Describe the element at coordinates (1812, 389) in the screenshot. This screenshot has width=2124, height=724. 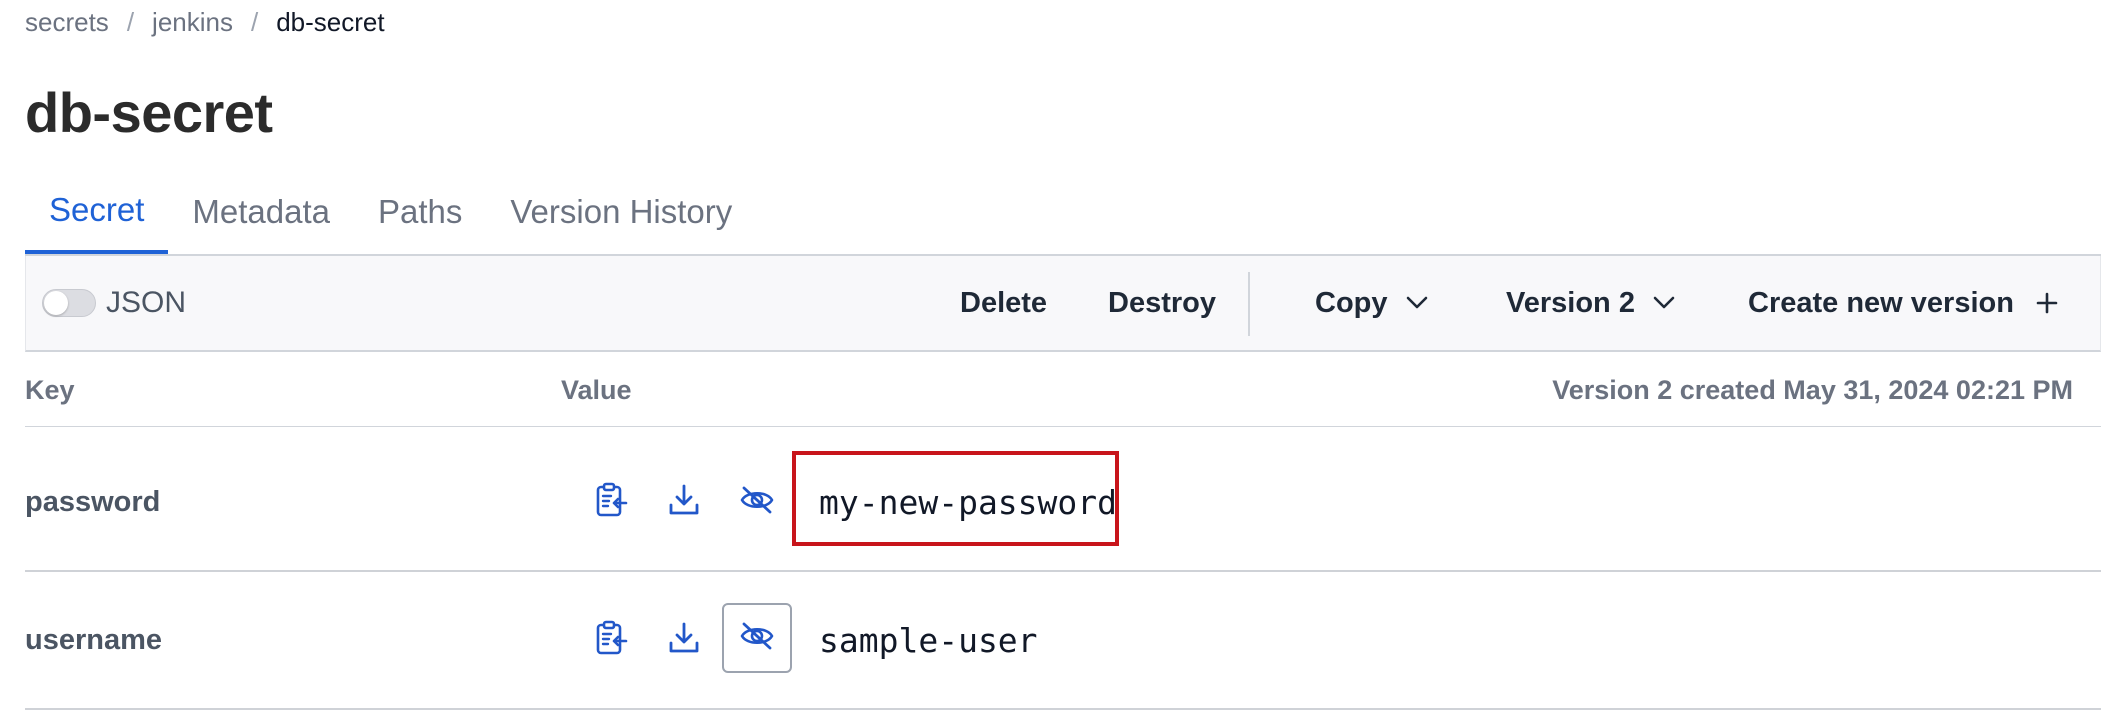
I see `version-created-info: Version 2 created May 31, 2024 02:21 PM` at that location.